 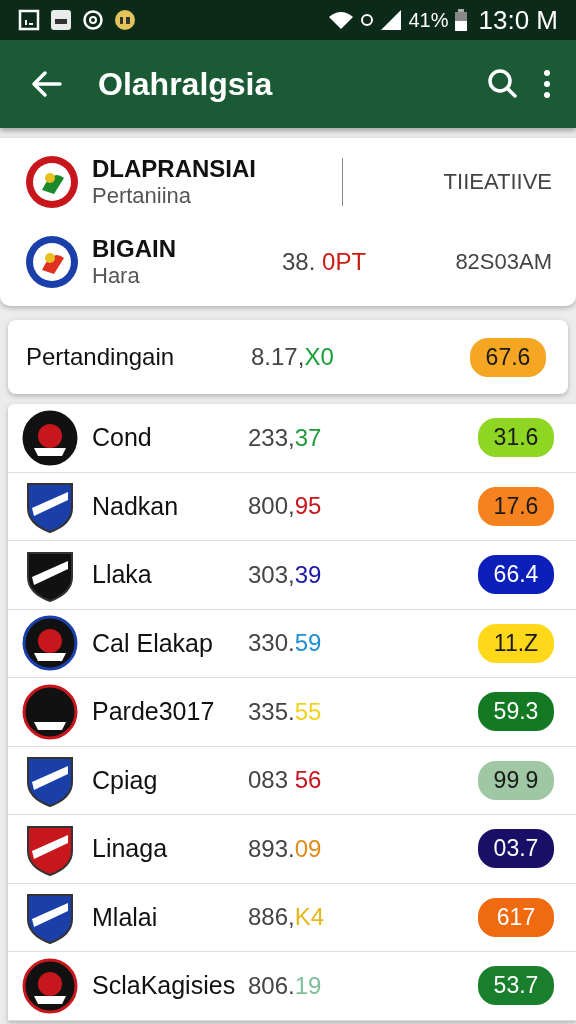 I want to click on score: 38. 0PT, so click(x=324, y=262).